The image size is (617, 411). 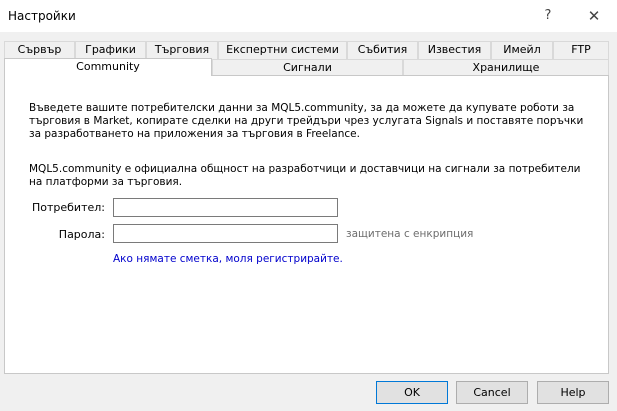 I want to click on password-input, so click(x=225, y=233).